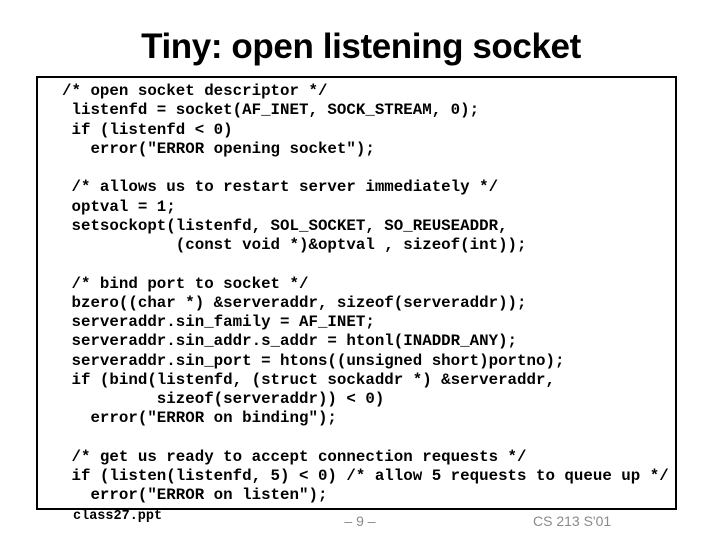  I want to click on code-line: error("ERROR on listen");, so click(195, 495).